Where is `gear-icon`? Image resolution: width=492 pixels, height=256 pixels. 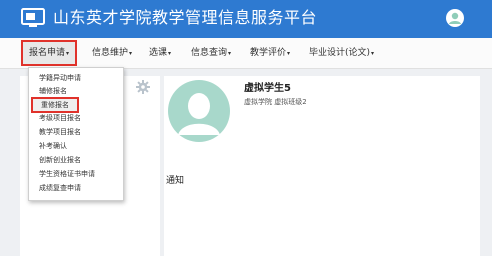
gear-icon is located at coordinates (143, 87).